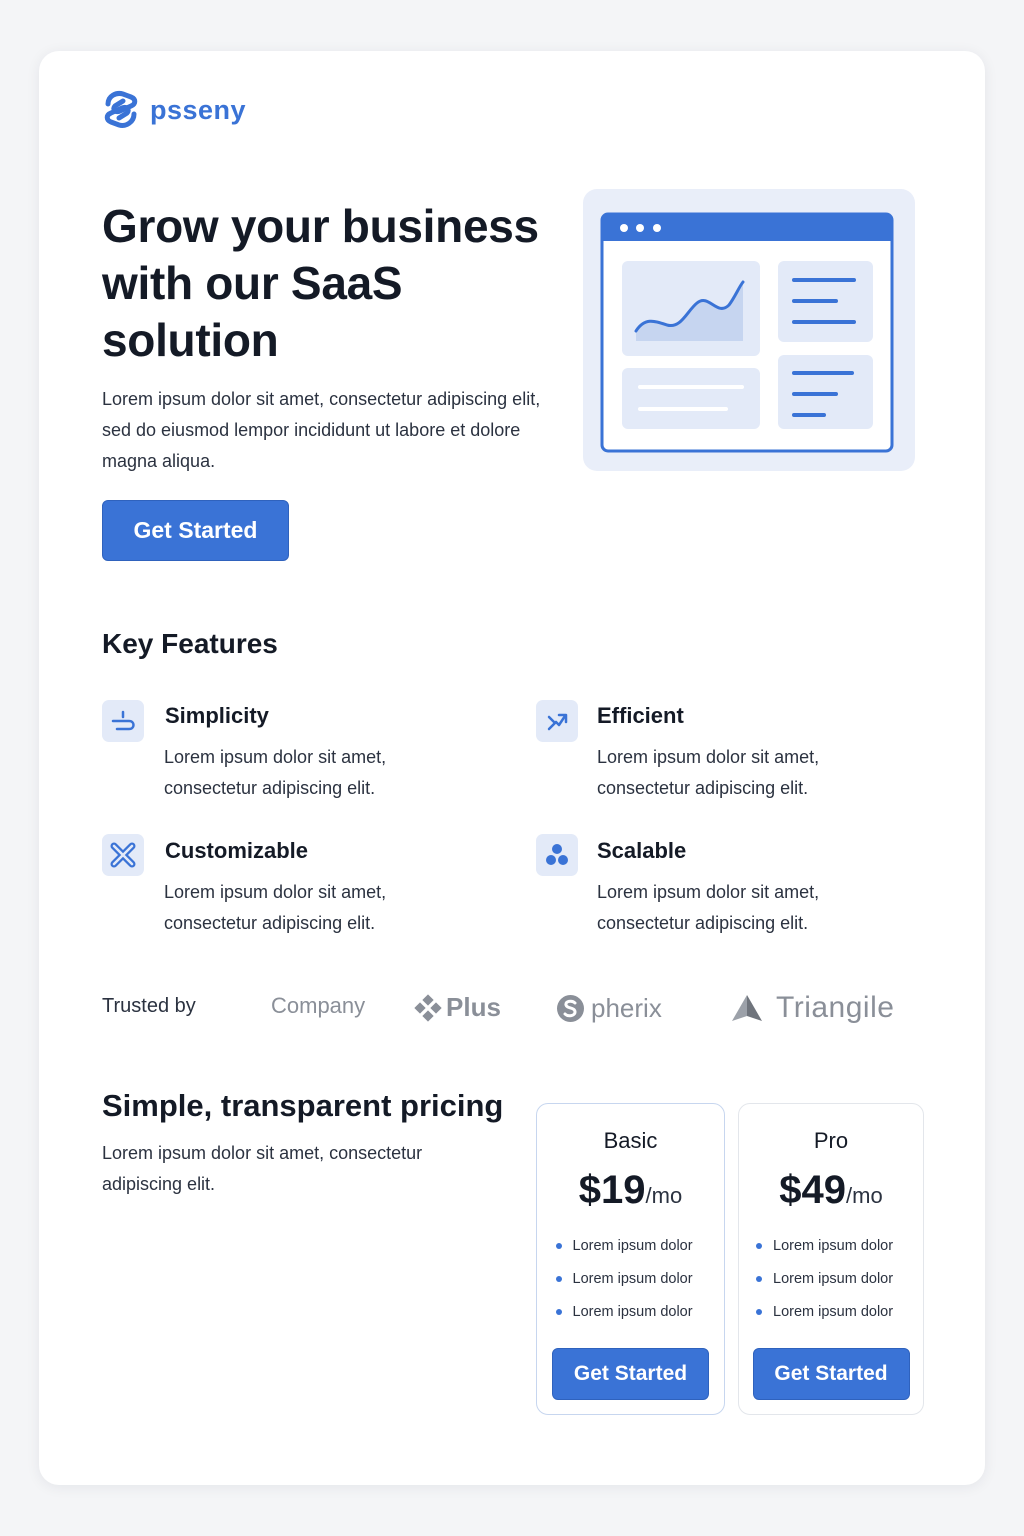 Image resolution: width=1024 pixels, height=1536 pixels. Describe the element at coordinates (195, 530) in the screenshot. I see `hero-get-started-button: Get Started` at that location.